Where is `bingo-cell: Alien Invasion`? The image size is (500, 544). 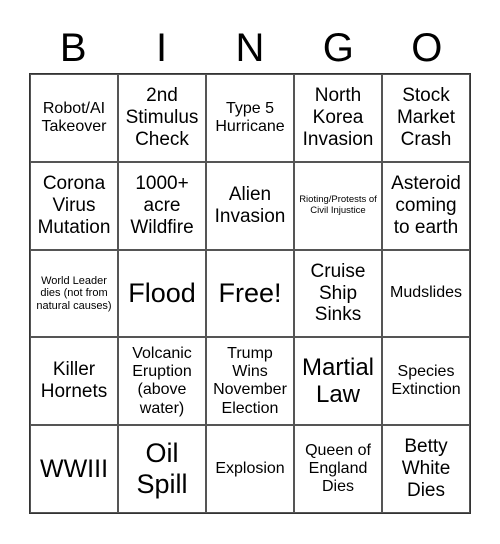
bingo-cell: Alien Invasion is located at coordinates (250, 205).